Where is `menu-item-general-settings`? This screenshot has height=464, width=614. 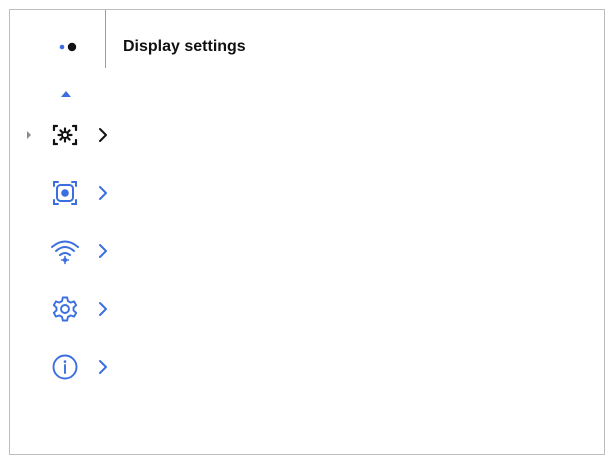 menu-item-general-settings is located at coordinates (80, 309).